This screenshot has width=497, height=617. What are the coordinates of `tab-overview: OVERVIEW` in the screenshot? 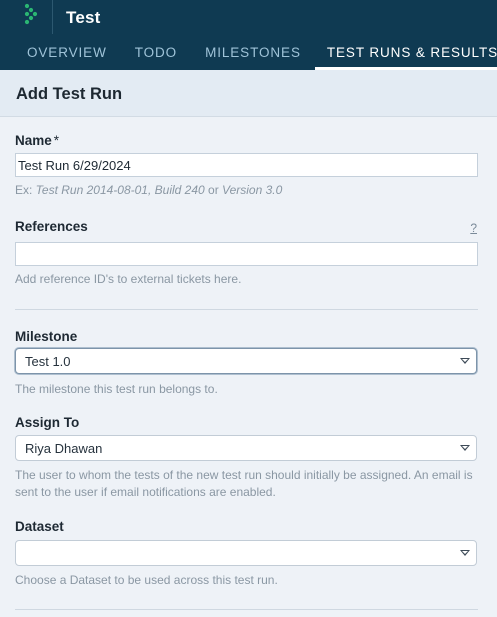 It's located at (60, 53).